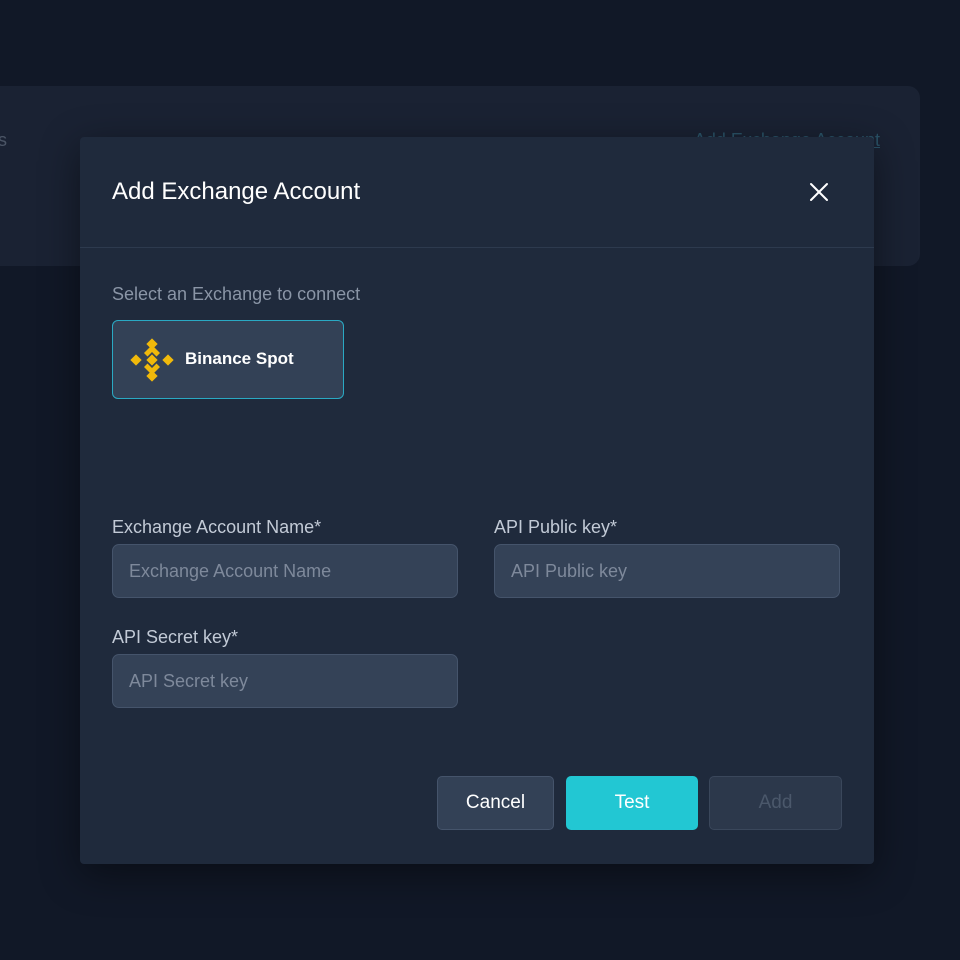 The height and width of the screenshot is (960, 960). I want to click on close-button, so click(819, 192).